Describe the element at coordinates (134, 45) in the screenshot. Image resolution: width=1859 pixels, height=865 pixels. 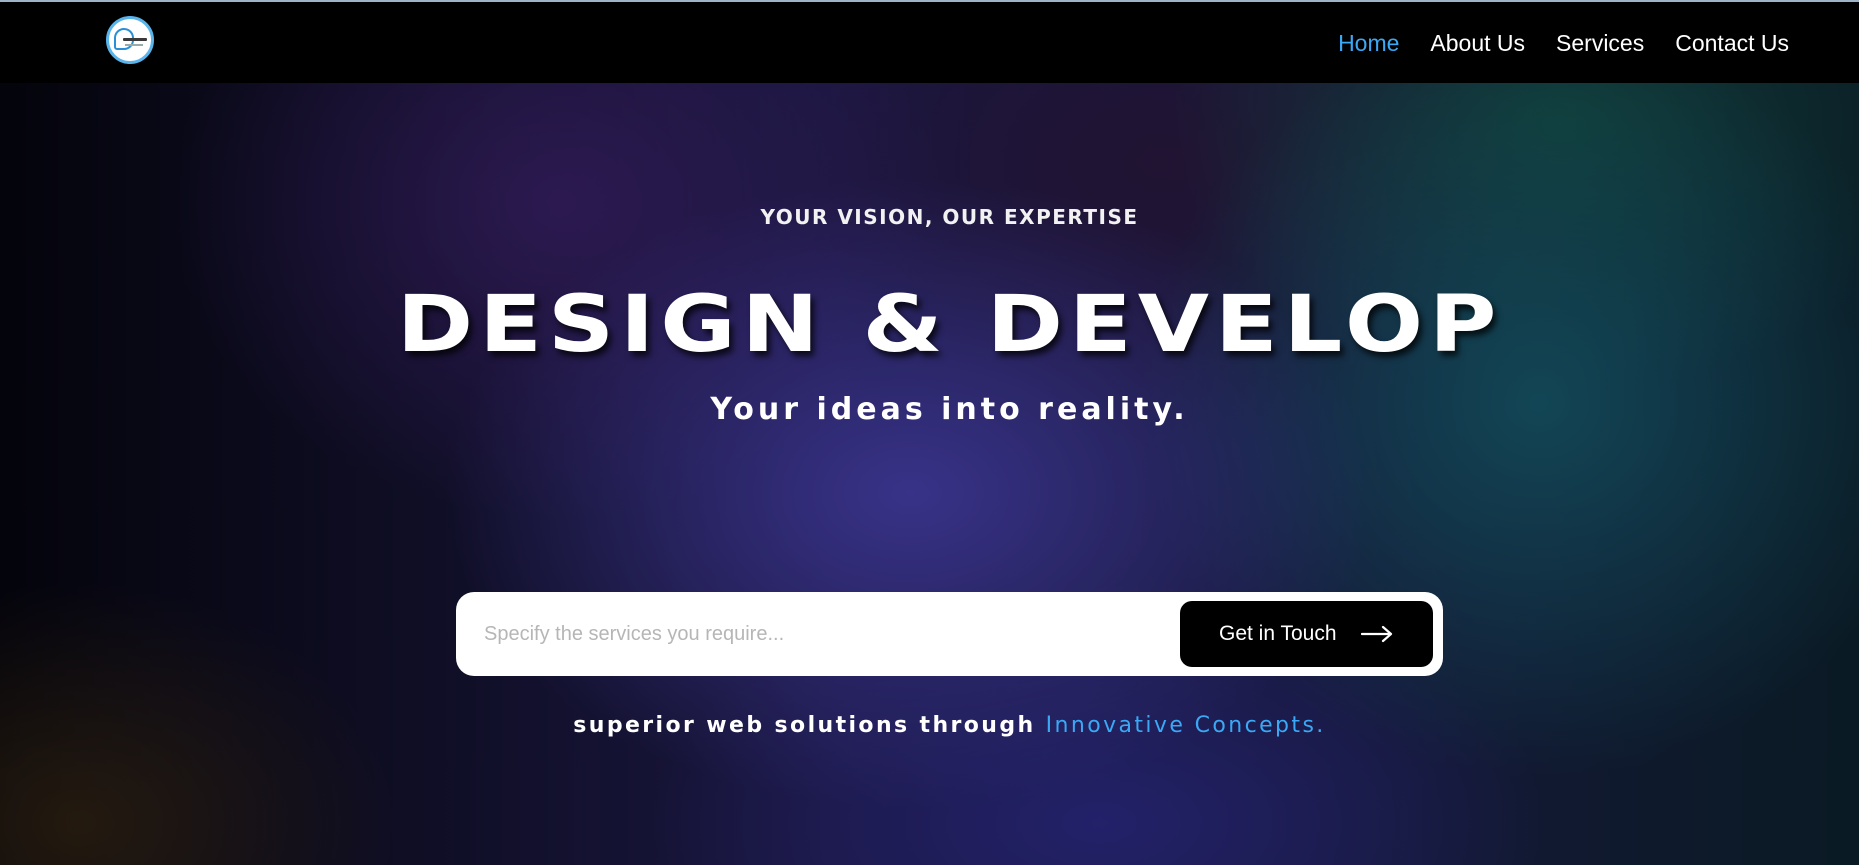
I see `logo-subtext` at that location.